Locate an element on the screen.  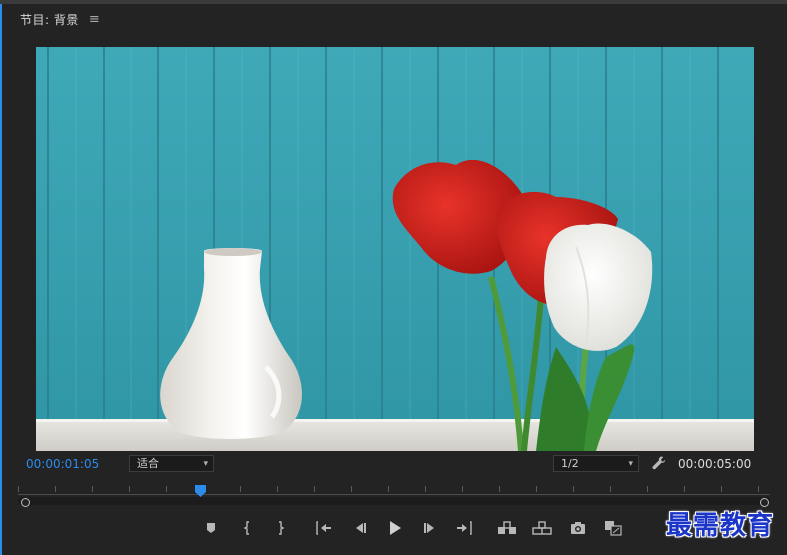
step-back-button is located at coordinates (360, 528).